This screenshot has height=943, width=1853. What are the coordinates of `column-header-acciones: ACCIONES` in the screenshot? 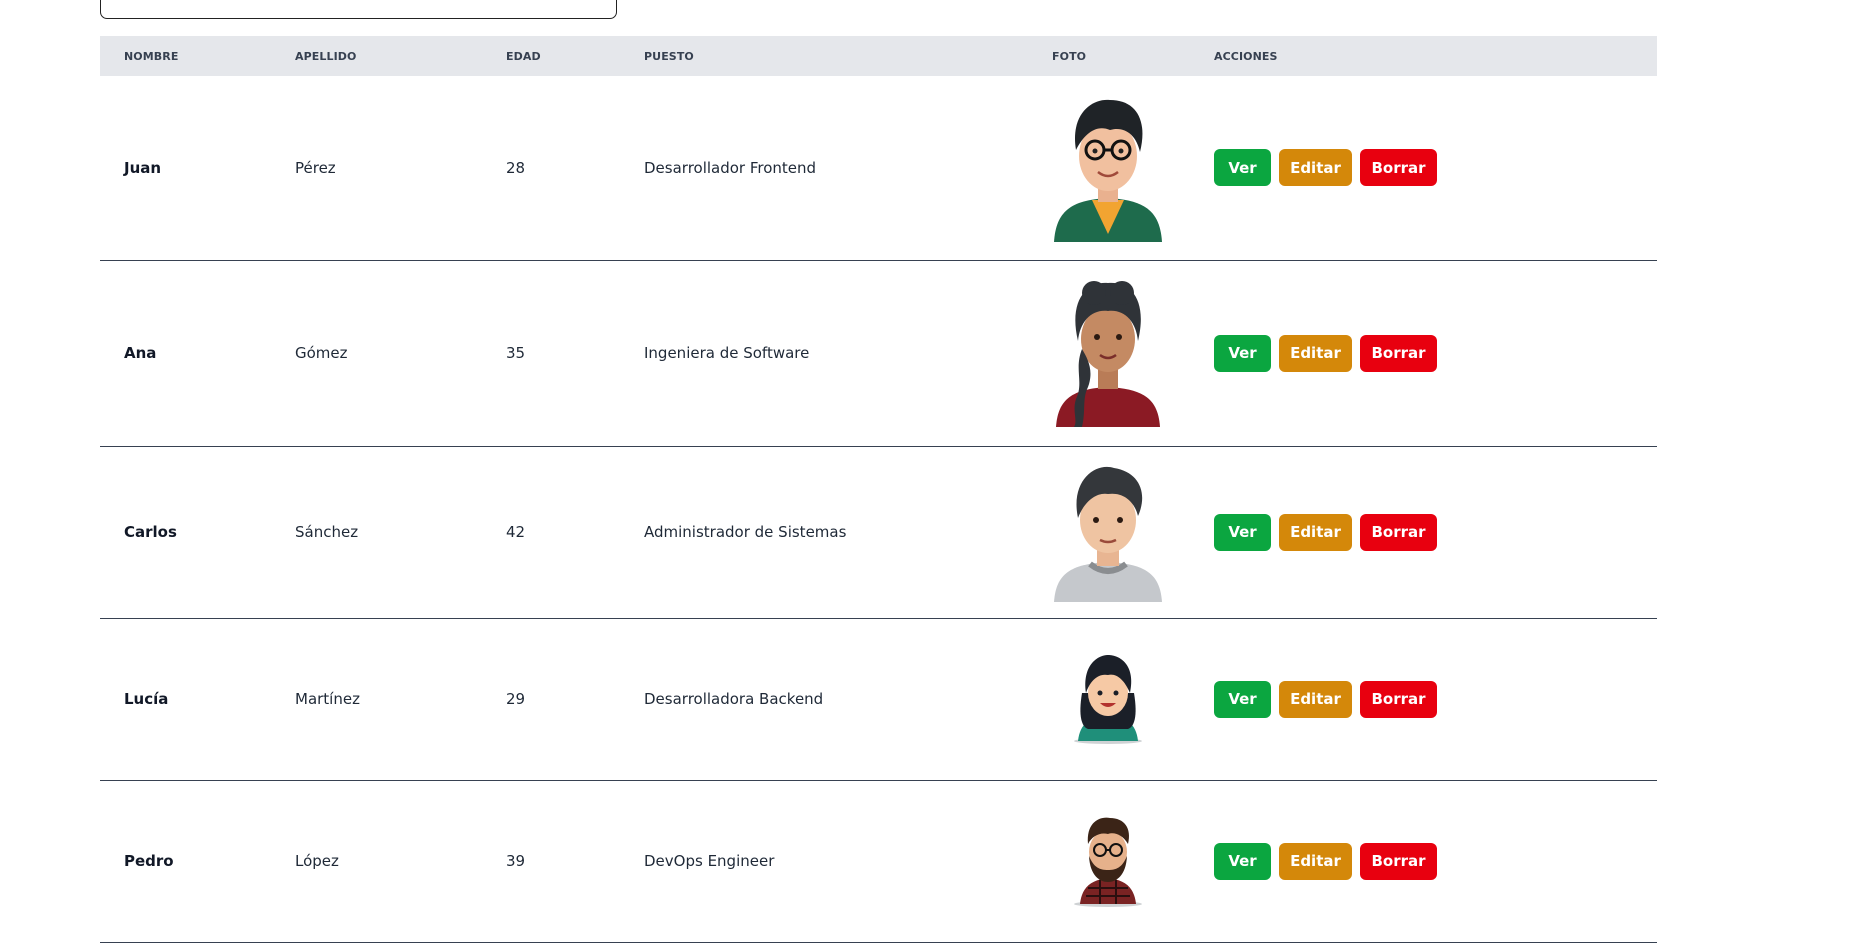 It's located at (1246, 56).